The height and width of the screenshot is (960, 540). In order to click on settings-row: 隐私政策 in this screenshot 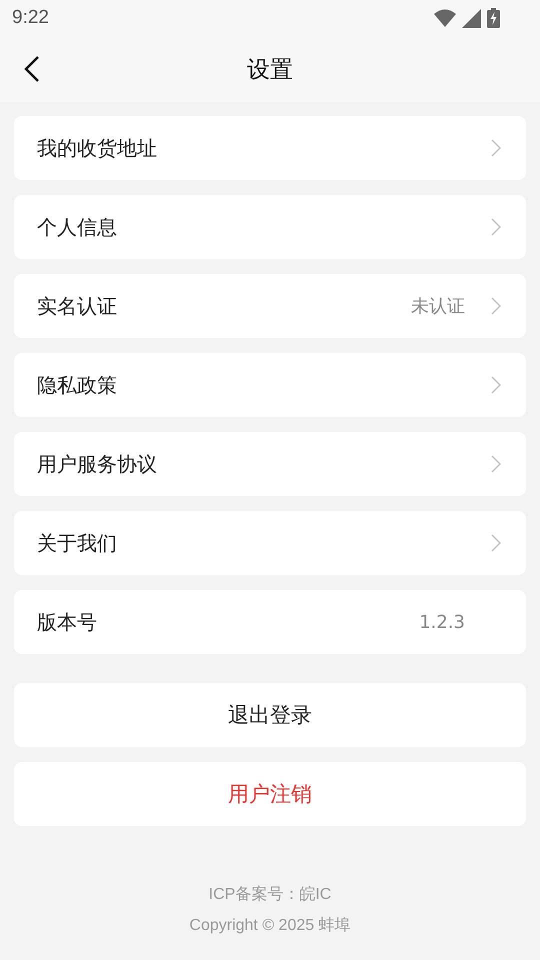, I will do `click(270, 385)`.